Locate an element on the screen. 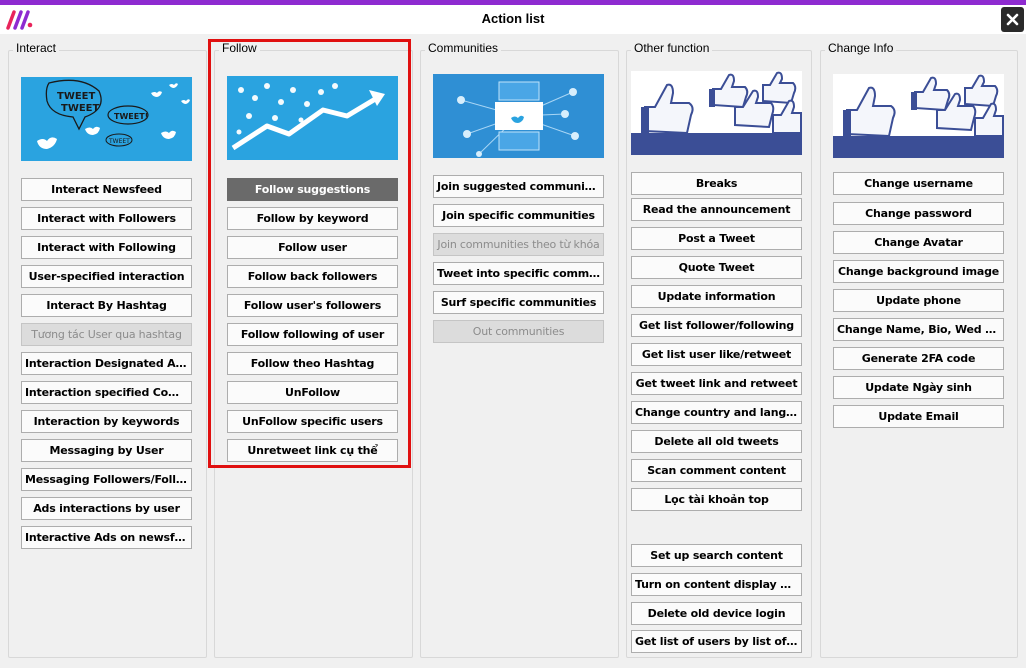 This screenshot has height=668, width=1026. btn-interact-hashtag: Interact By Hashtag is located at coordinates (106, 305).